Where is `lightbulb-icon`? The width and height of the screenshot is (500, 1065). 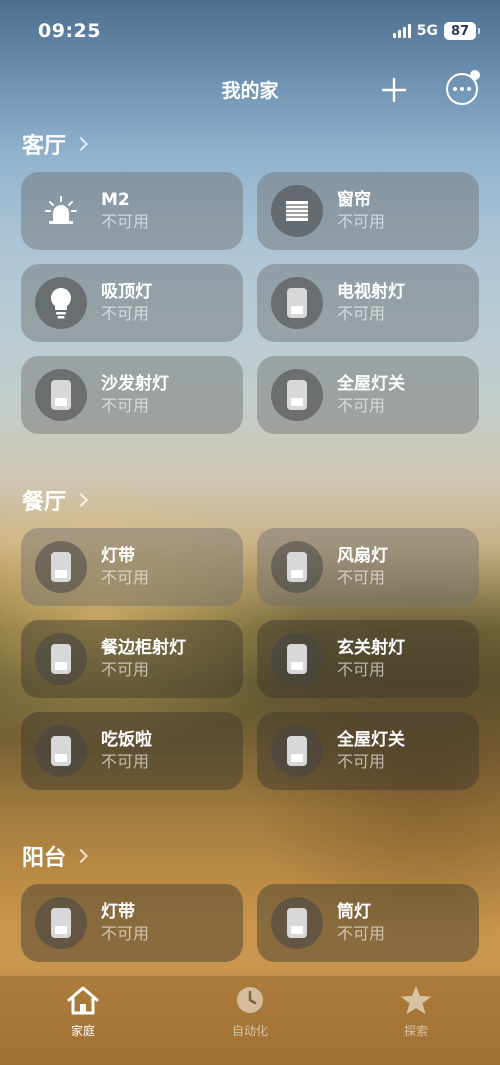
lightbulb-icon is located at coordinates (61, 303).